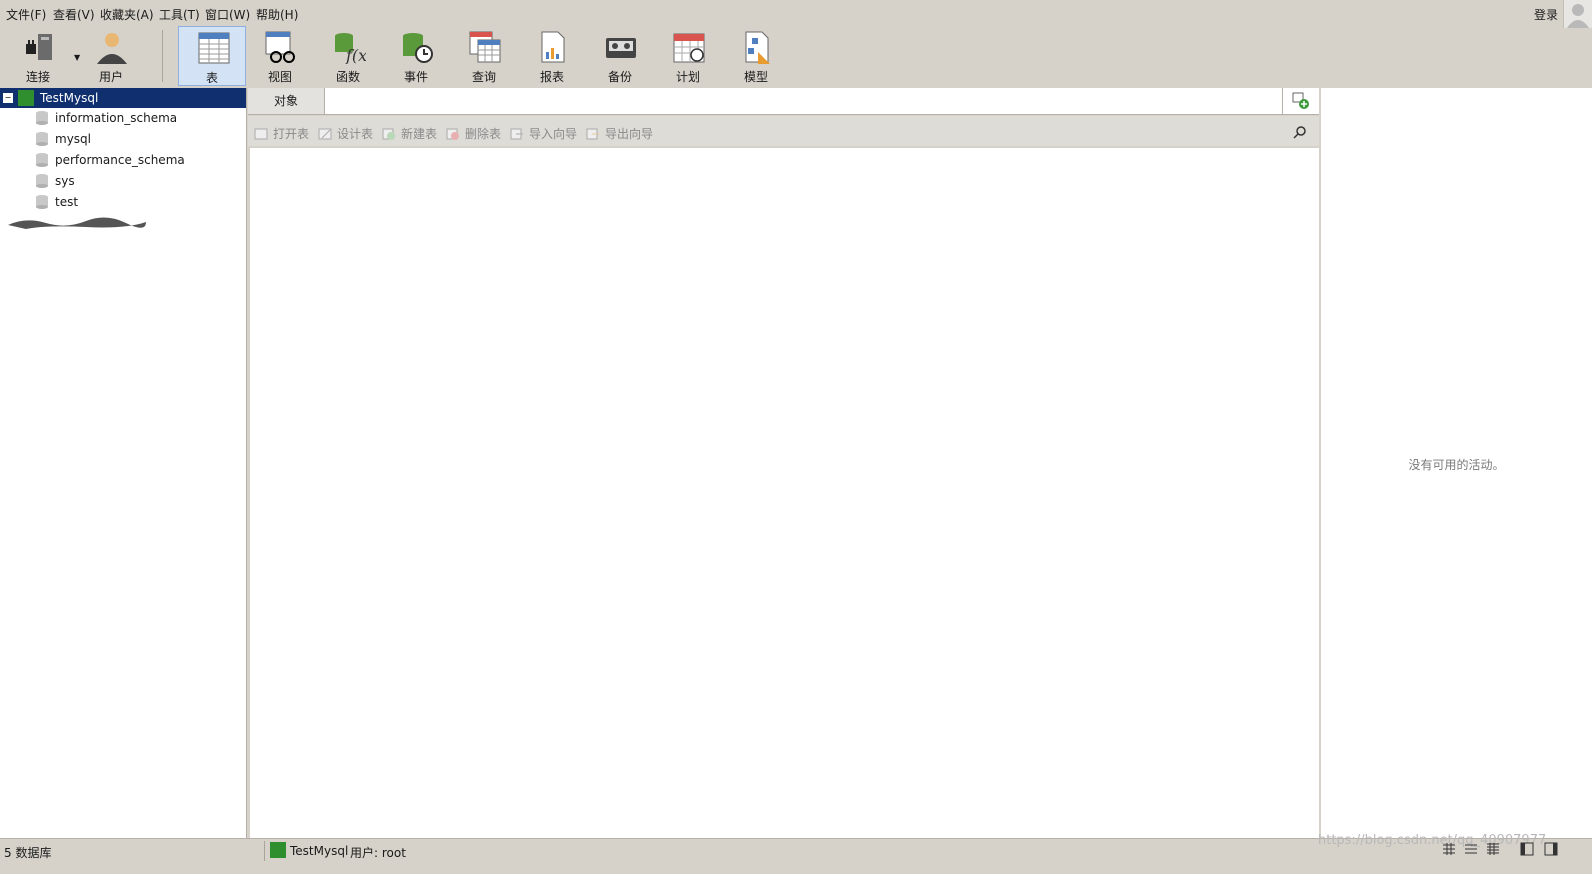 This screenshot has width=1592, height=874. I want to click on watermark-text: https://blog.csdn.net/qq_40907977, so click(1432, 840).